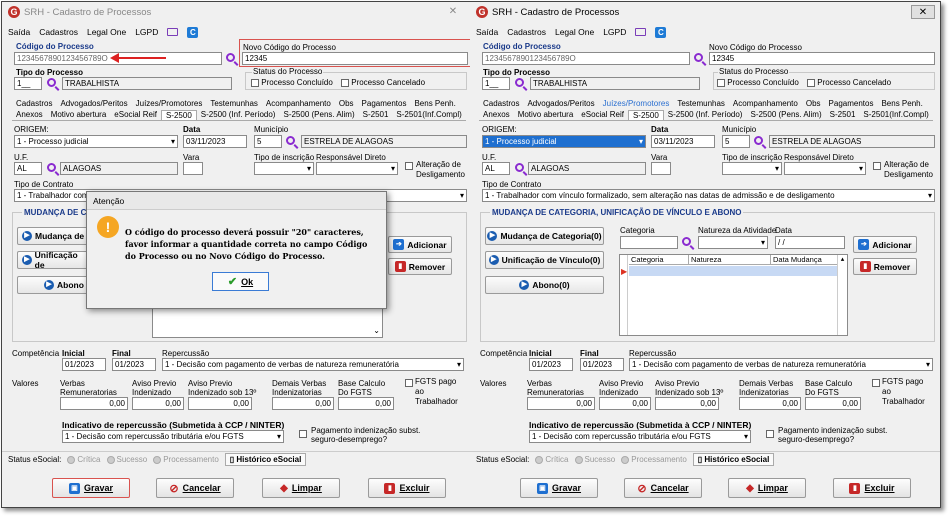  What do you see at coordinates (661, 32) in the screenshot?
I see `calendar-icon: C` at bounding box center [661, 32].